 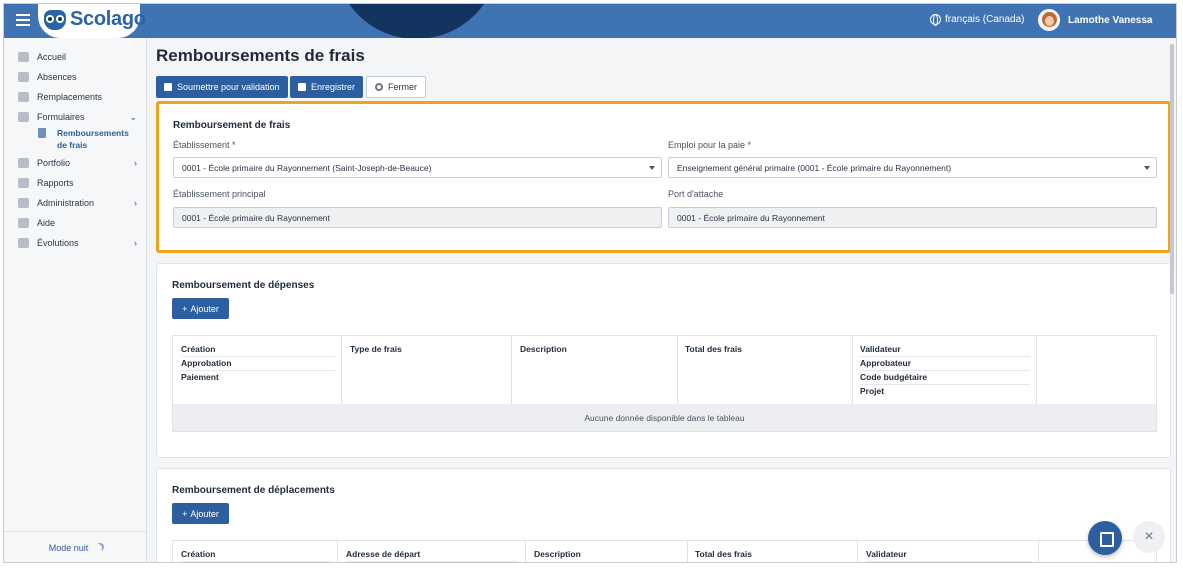 I want to click on header-approbation: Approbation, so click(x=258, y=364).